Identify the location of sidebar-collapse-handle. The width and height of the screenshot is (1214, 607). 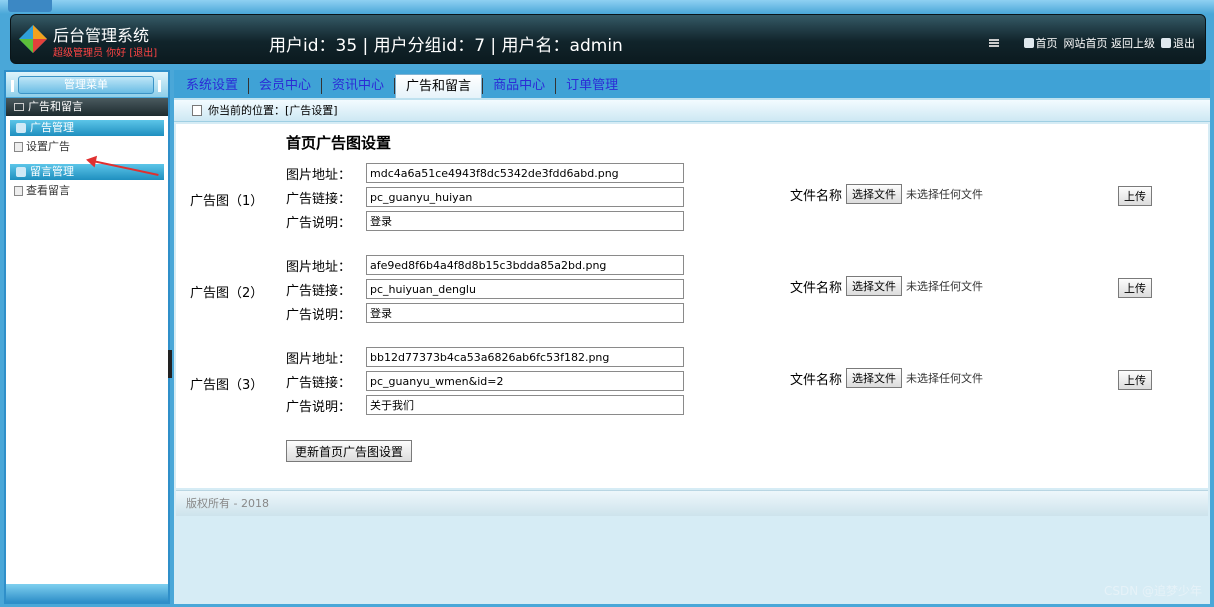
(170, 364).